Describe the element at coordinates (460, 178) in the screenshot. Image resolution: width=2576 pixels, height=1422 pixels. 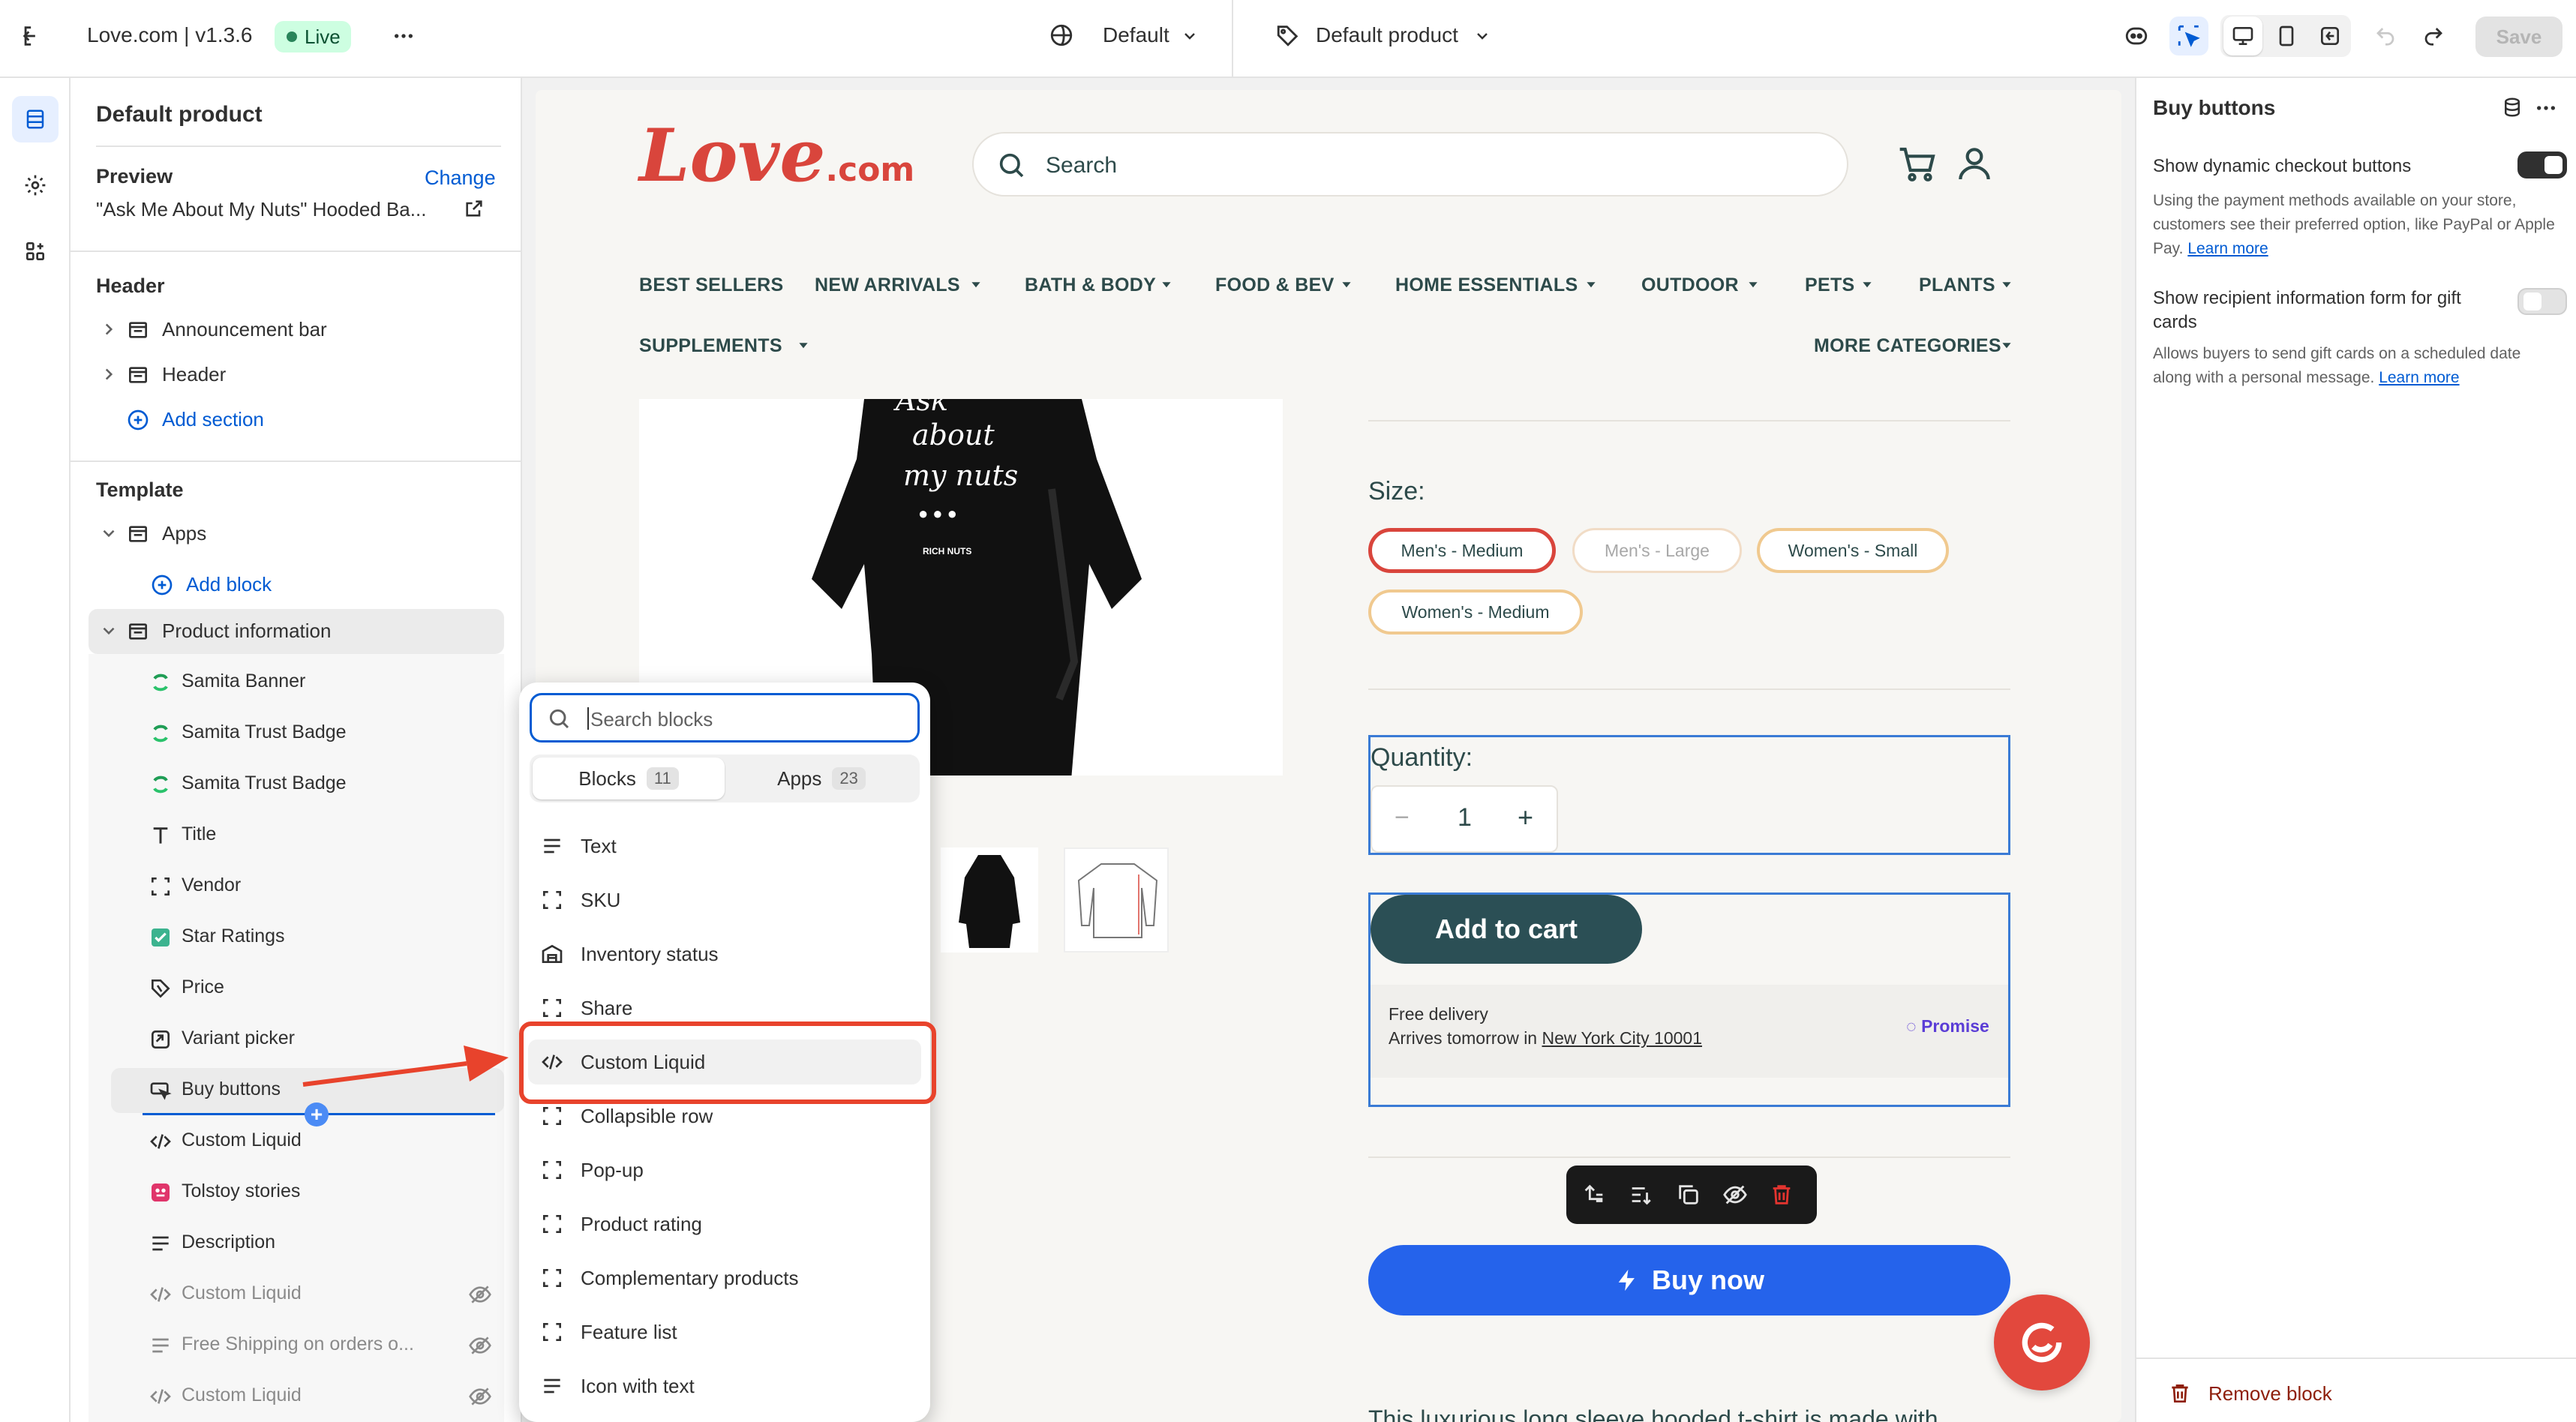
I see `change-link: Change` at that location.